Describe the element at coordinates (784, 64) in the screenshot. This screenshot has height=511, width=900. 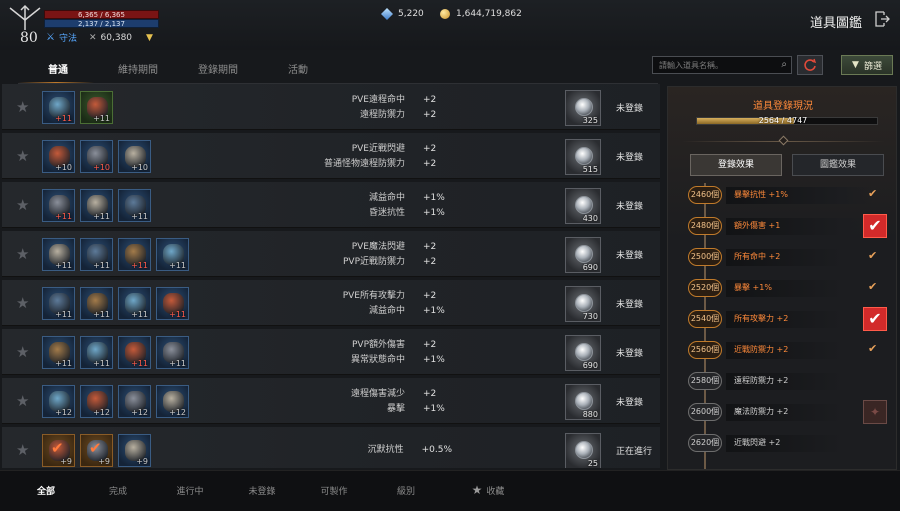
I see `search-icon: ⌕` at that location.